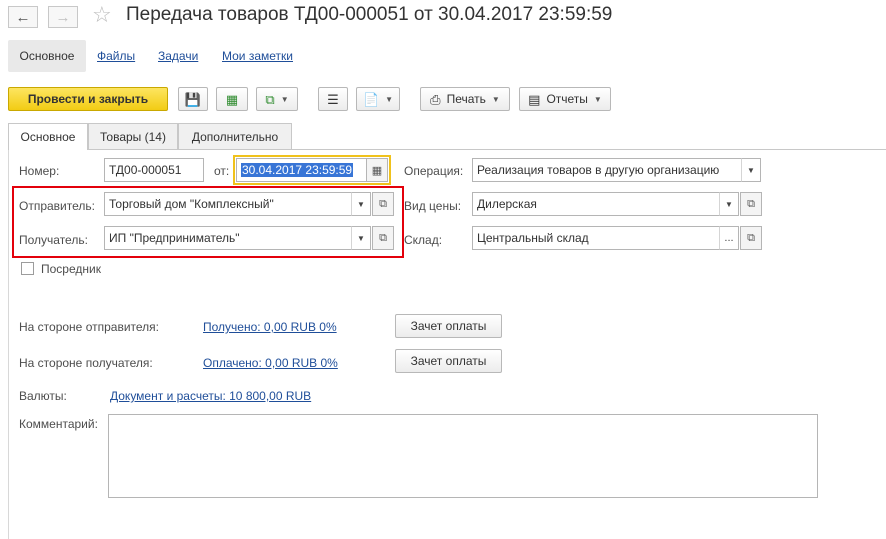 This screenshot has width=886, height=539. Describe the element at coordinates (435, 99) in the screenshot. I see `printer-icon: ⎙` at that location.